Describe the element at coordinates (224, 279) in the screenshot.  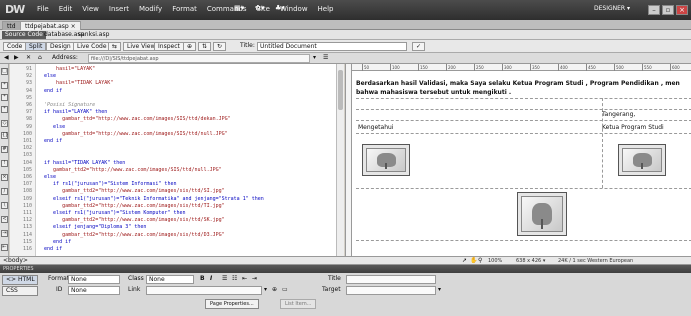
I see `unordered-list-icon: ☰` at that location.